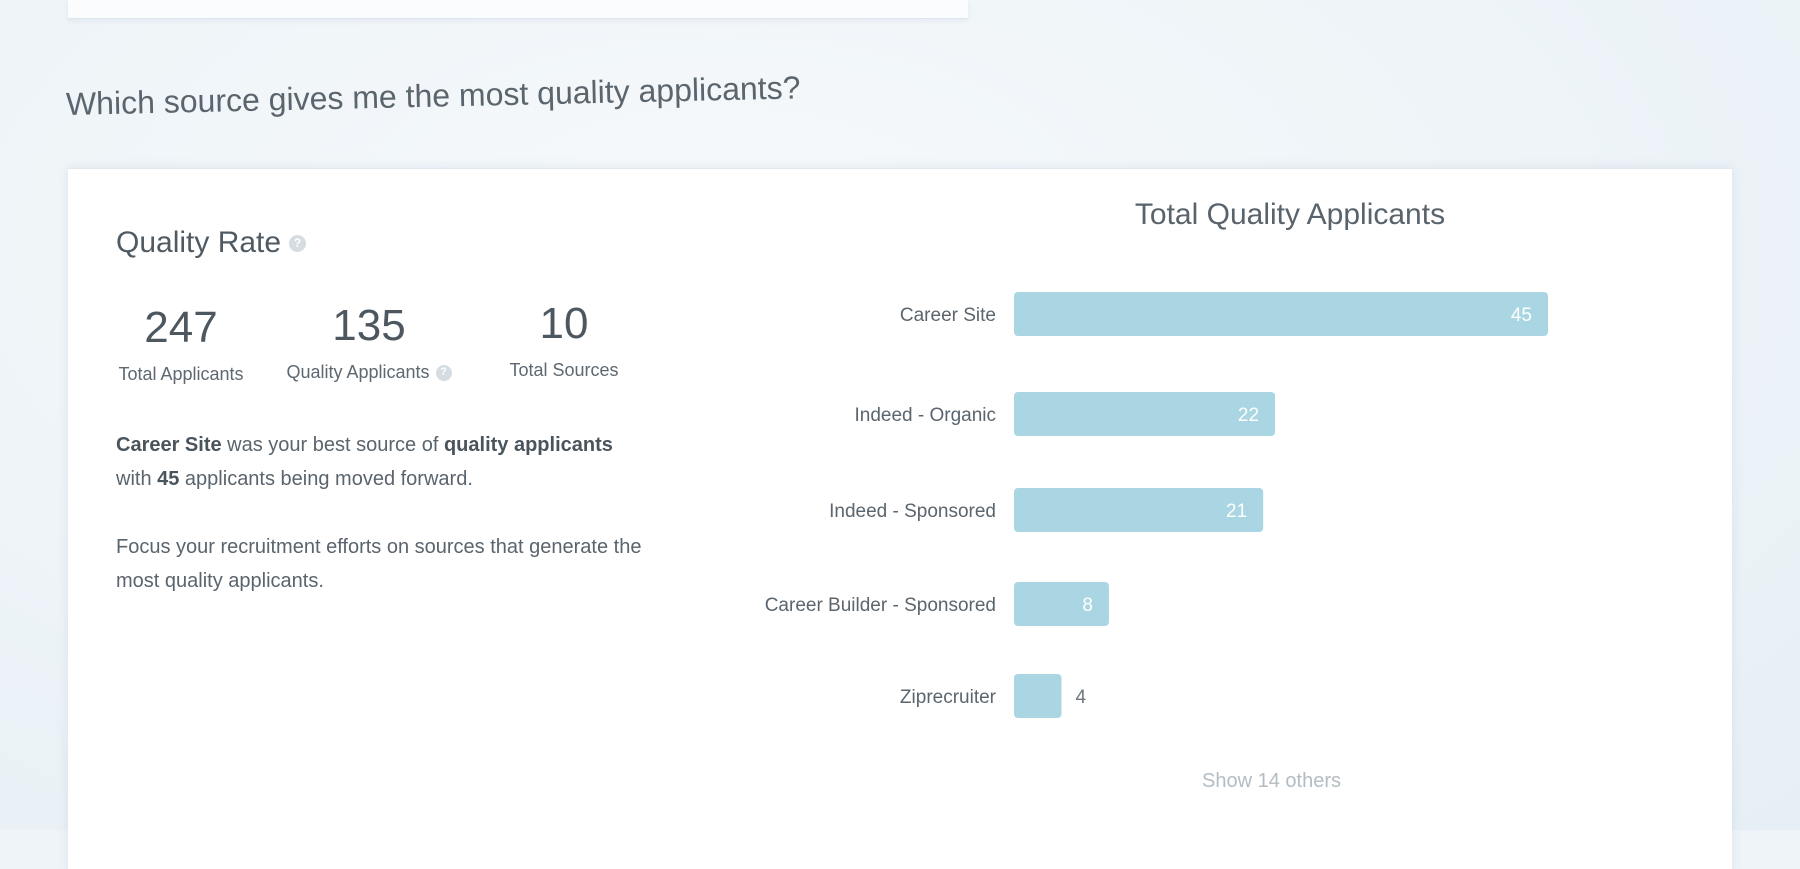 This screenshot has width=1800, height=869. Describe the element at coordinates (880, 605) in the screenshot. I see `bar-label: Career Builder - Sponsored` at that location.